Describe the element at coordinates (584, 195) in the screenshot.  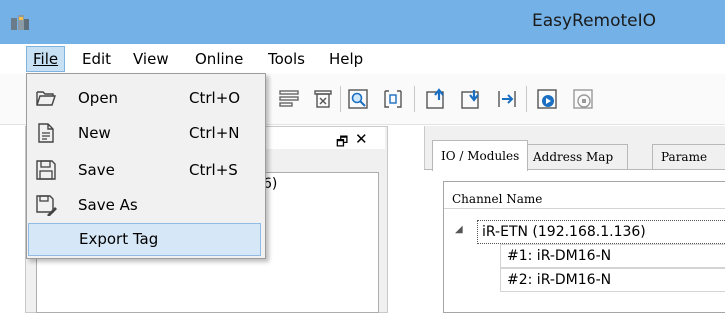
I see `column-header-channel-name: Channel Name` at that location.